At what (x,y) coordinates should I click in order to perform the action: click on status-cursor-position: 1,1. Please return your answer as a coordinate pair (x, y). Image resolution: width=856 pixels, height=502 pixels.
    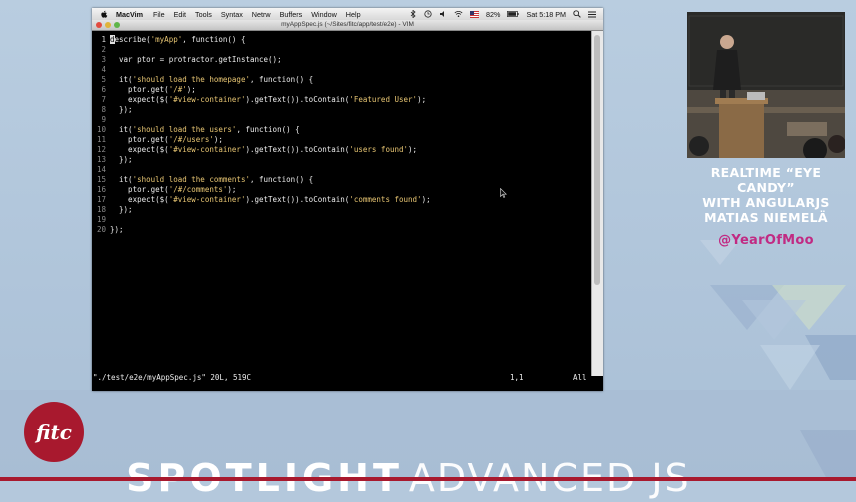
    Looking at the image, I should click on (517, 377).